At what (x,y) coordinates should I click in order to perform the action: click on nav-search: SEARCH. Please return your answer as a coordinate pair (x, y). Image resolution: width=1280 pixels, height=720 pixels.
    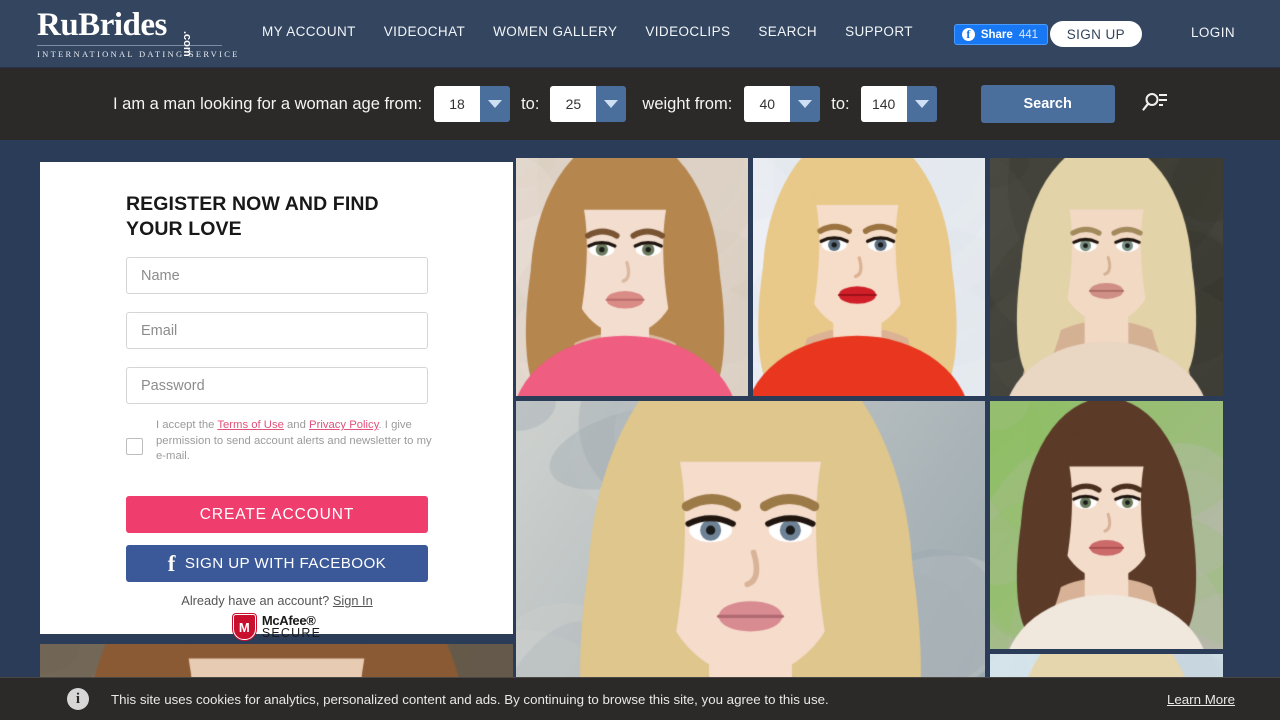
    Looking at the image, I should click on (787, 31).